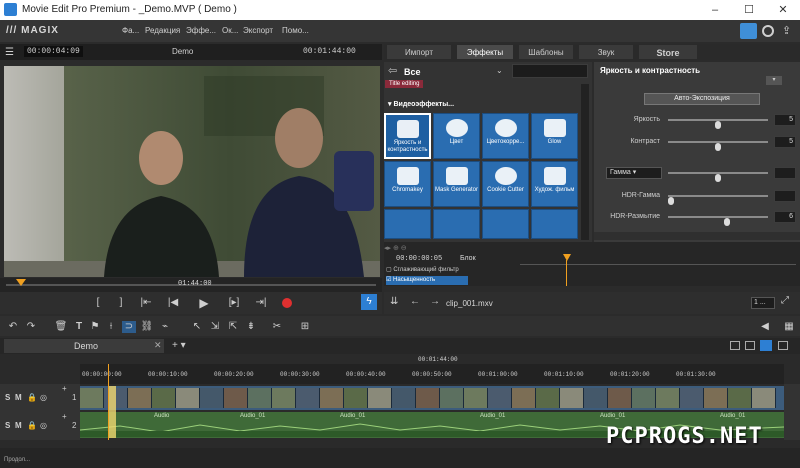  What do you see at coordinates (768, 31) in the screenshot?
I see `record-disc-icon` at bounding box center [768, 31].